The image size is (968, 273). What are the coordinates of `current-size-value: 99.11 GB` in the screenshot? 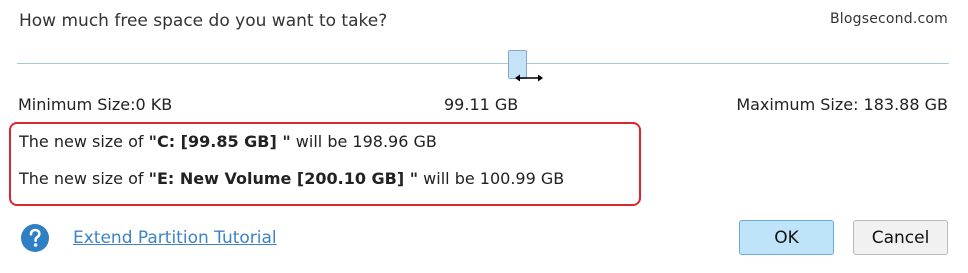 It's located at (481, 104).